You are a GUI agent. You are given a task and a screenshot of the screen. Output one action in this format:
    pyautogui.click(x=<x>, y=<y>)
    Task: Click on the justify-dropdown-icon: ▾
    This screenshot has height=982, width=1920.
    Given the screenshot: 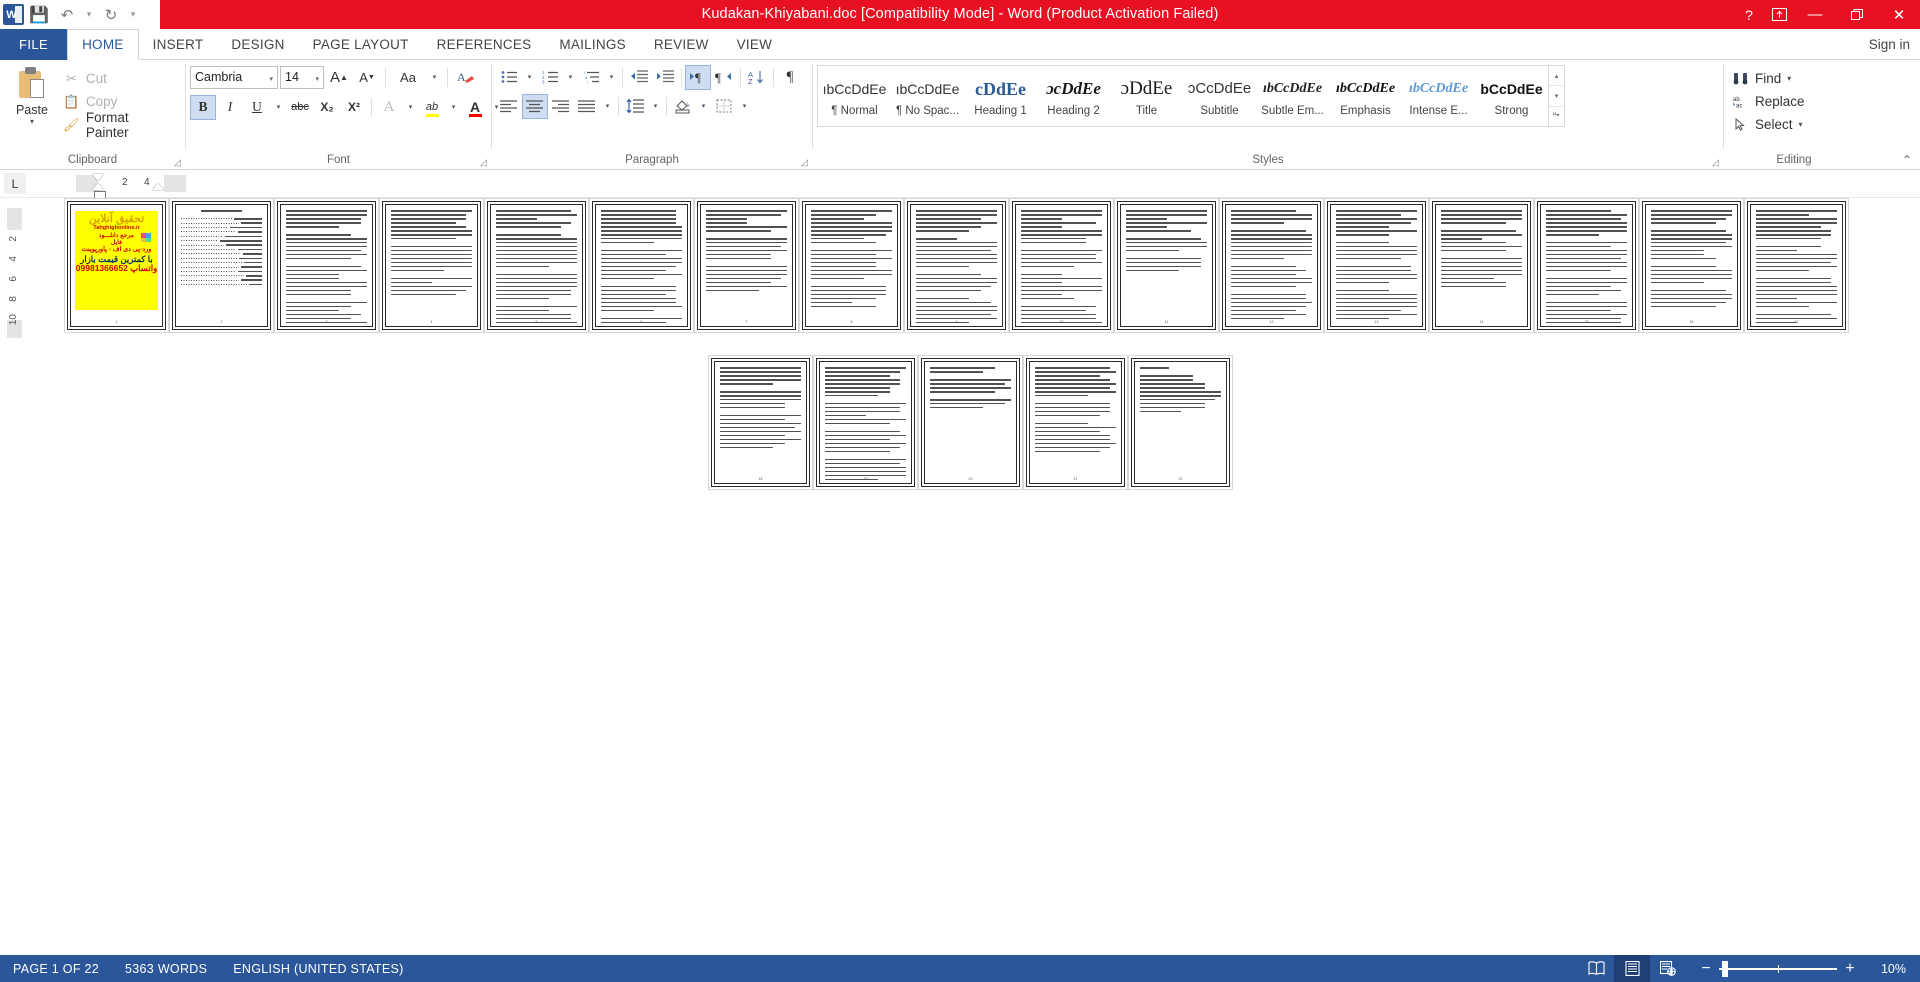 What is the action you would take?
    pyautogui.click(x=607, y=106)
    